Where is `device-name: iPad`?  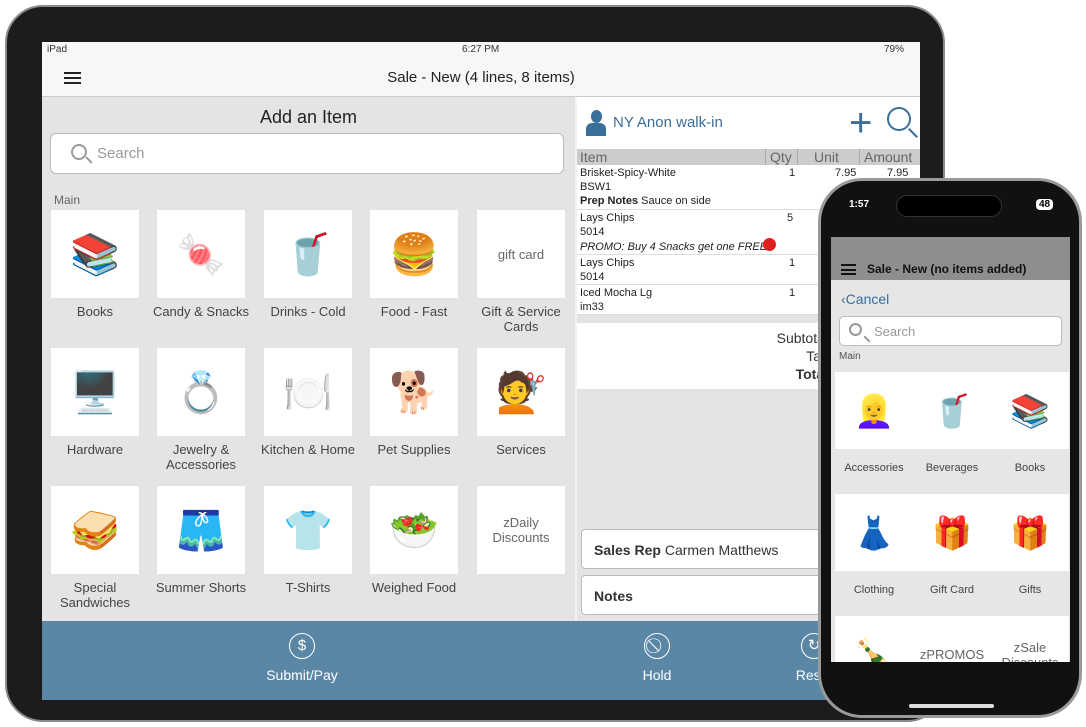
device-name: iPad is located at coordinates (57, 49).